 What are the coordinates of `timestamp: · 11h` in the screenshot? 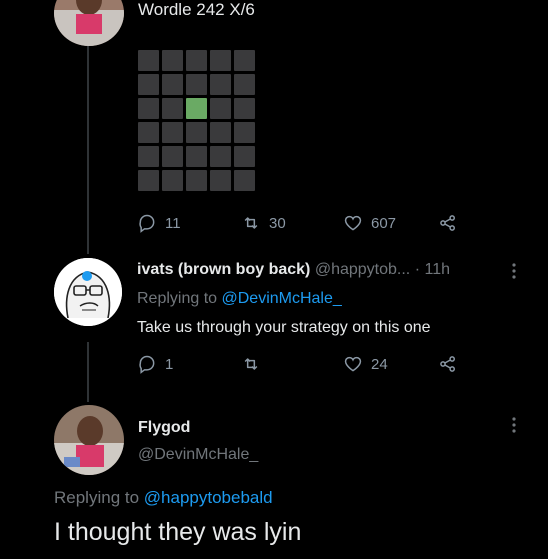 It's located at (432, 269).